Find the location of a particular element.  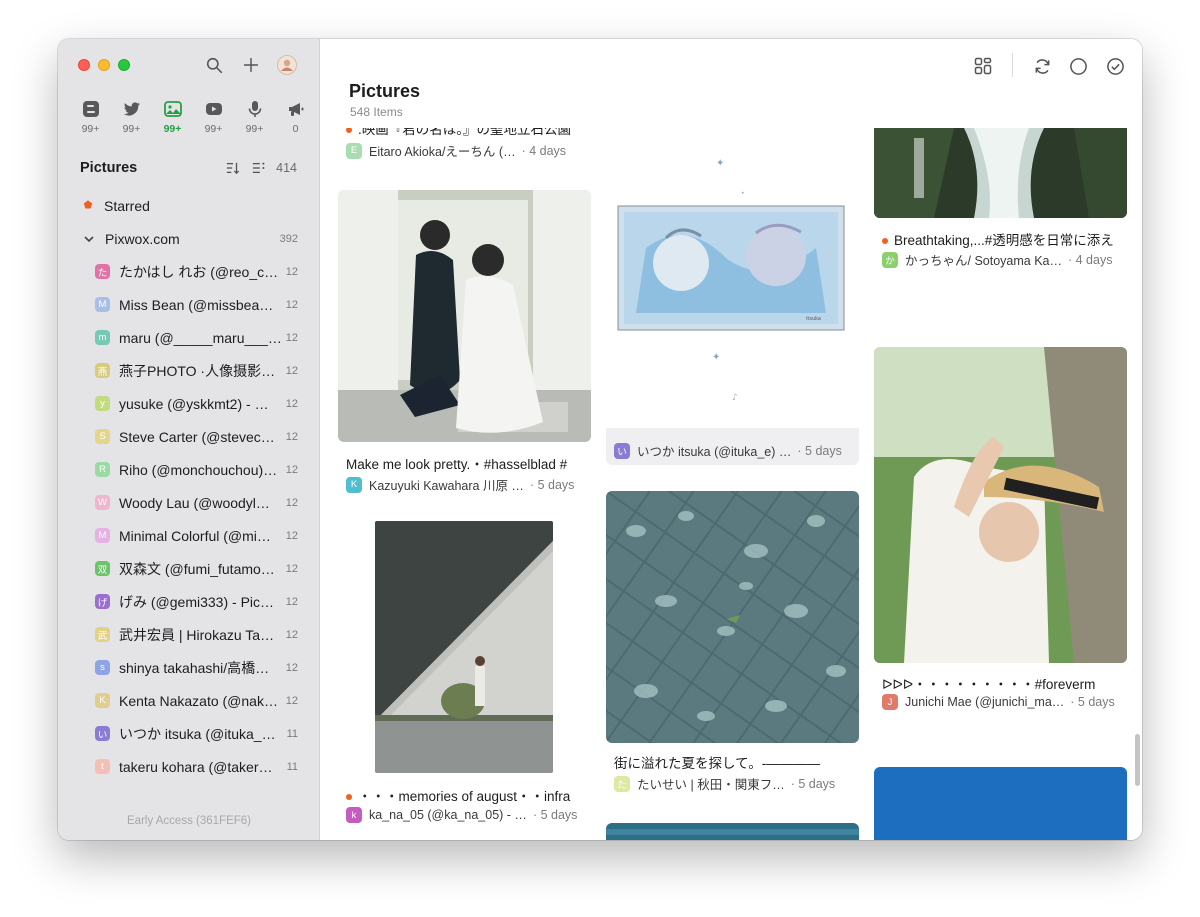

author-avatar: K is located at coordinates (354, 484).